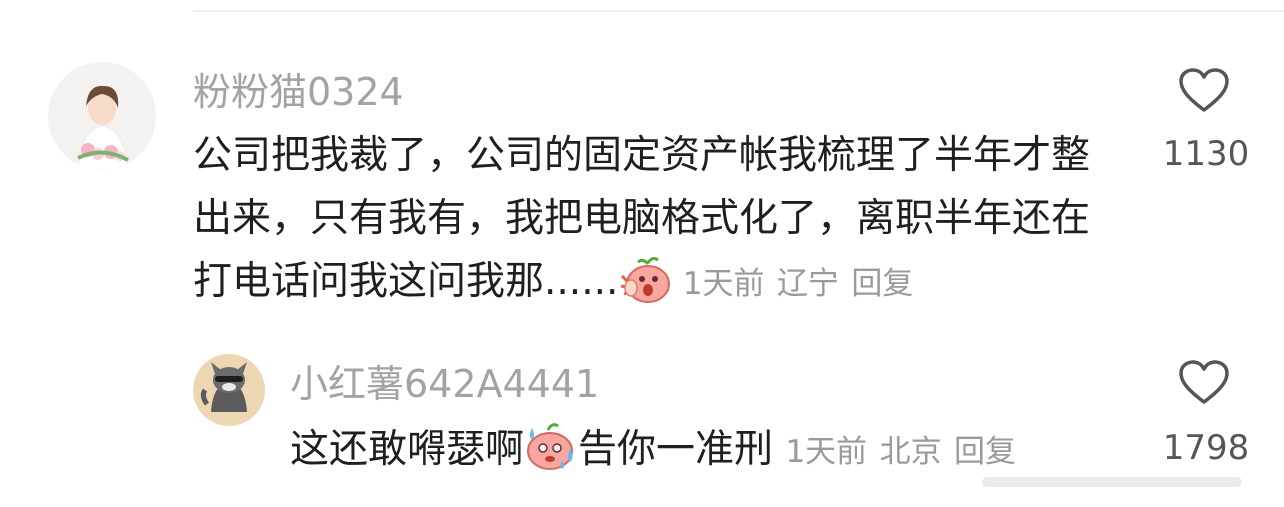 The height and width of the screenshot is (507, 1284). Describe the element at coordinates (807, 284) in the screenshot. I see `comment-location: 辽宁` at that location.